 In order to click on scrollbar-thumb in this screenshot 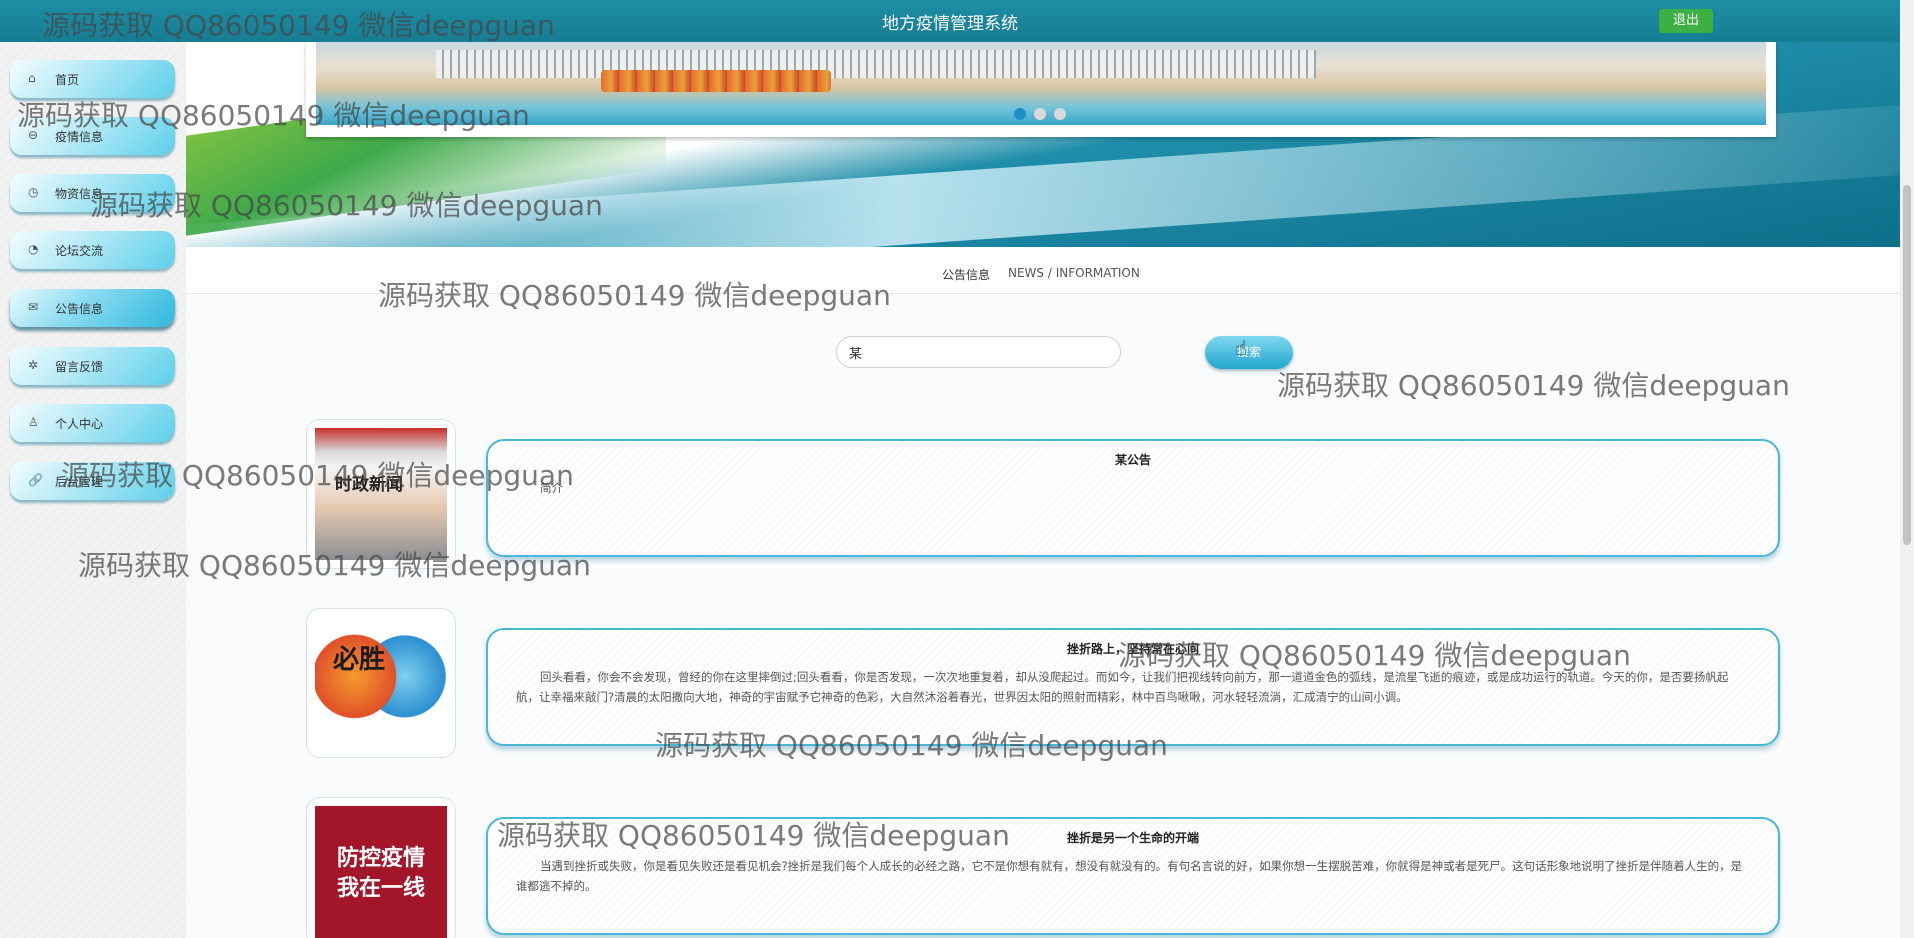, I will do `click(1907, 365)`.